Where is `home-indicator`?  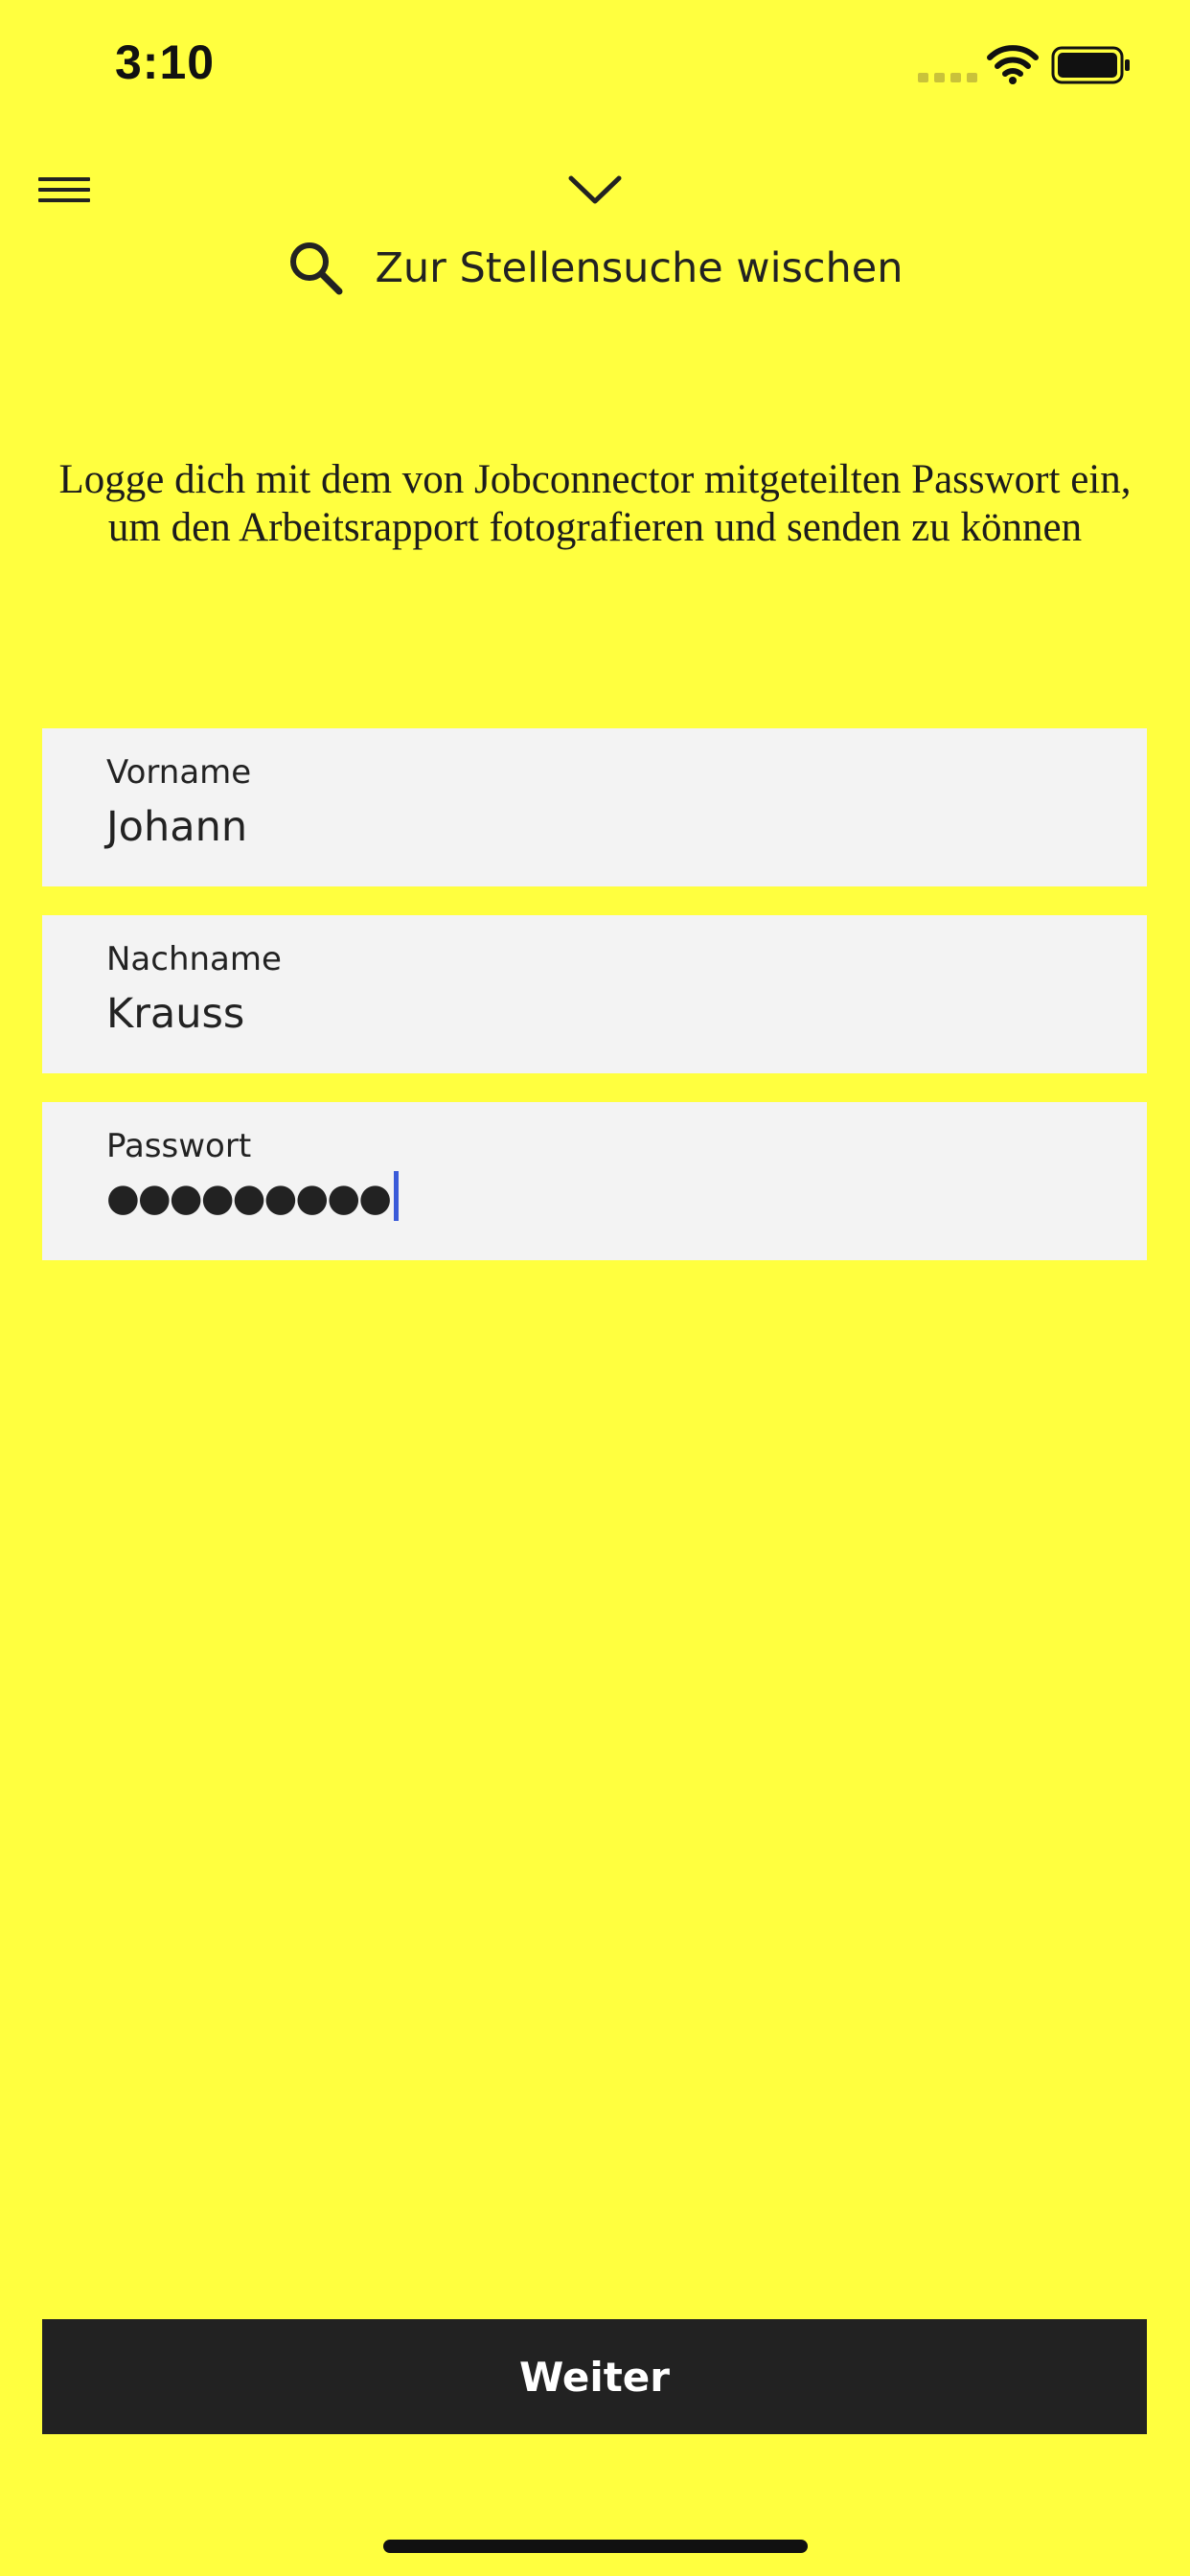
home-indicator is located at coordinates (595, 2546).